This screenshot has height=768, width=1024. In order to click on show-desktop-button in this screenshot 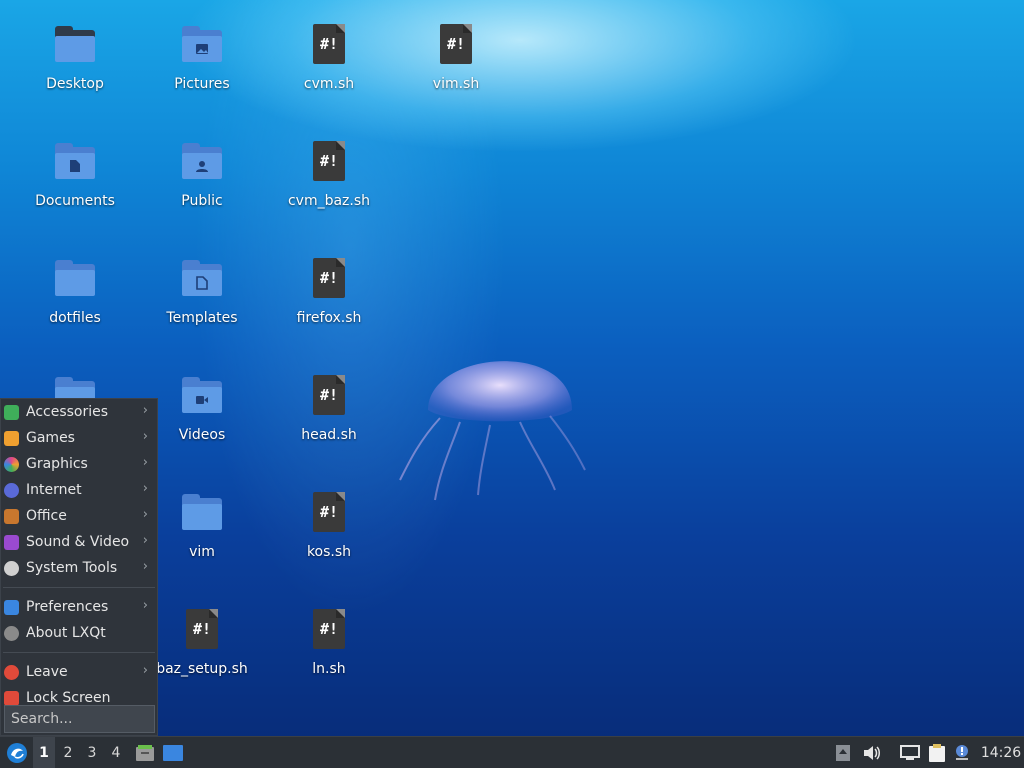, I will do `click(173, 752)`.